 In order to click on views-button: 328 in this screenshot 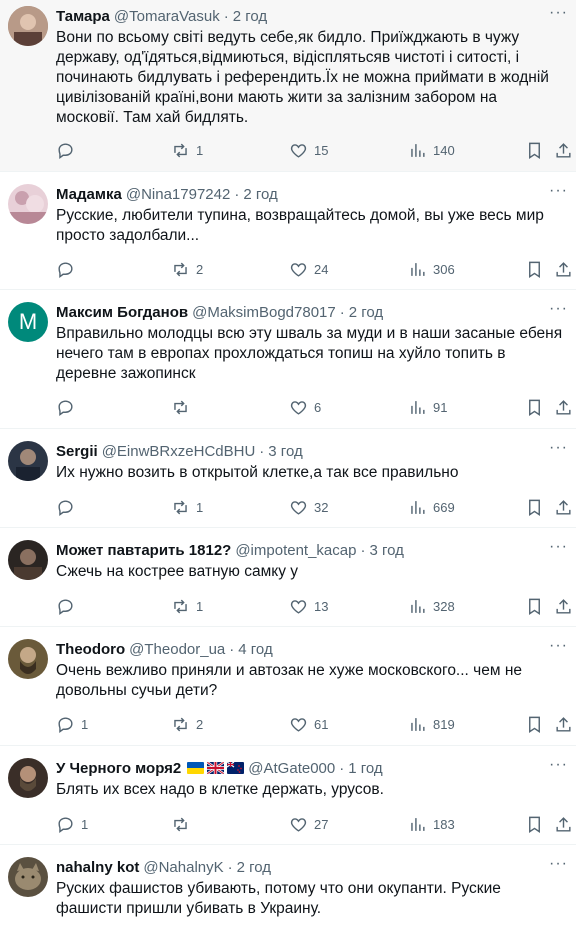, I will do `click(431, 606)`.